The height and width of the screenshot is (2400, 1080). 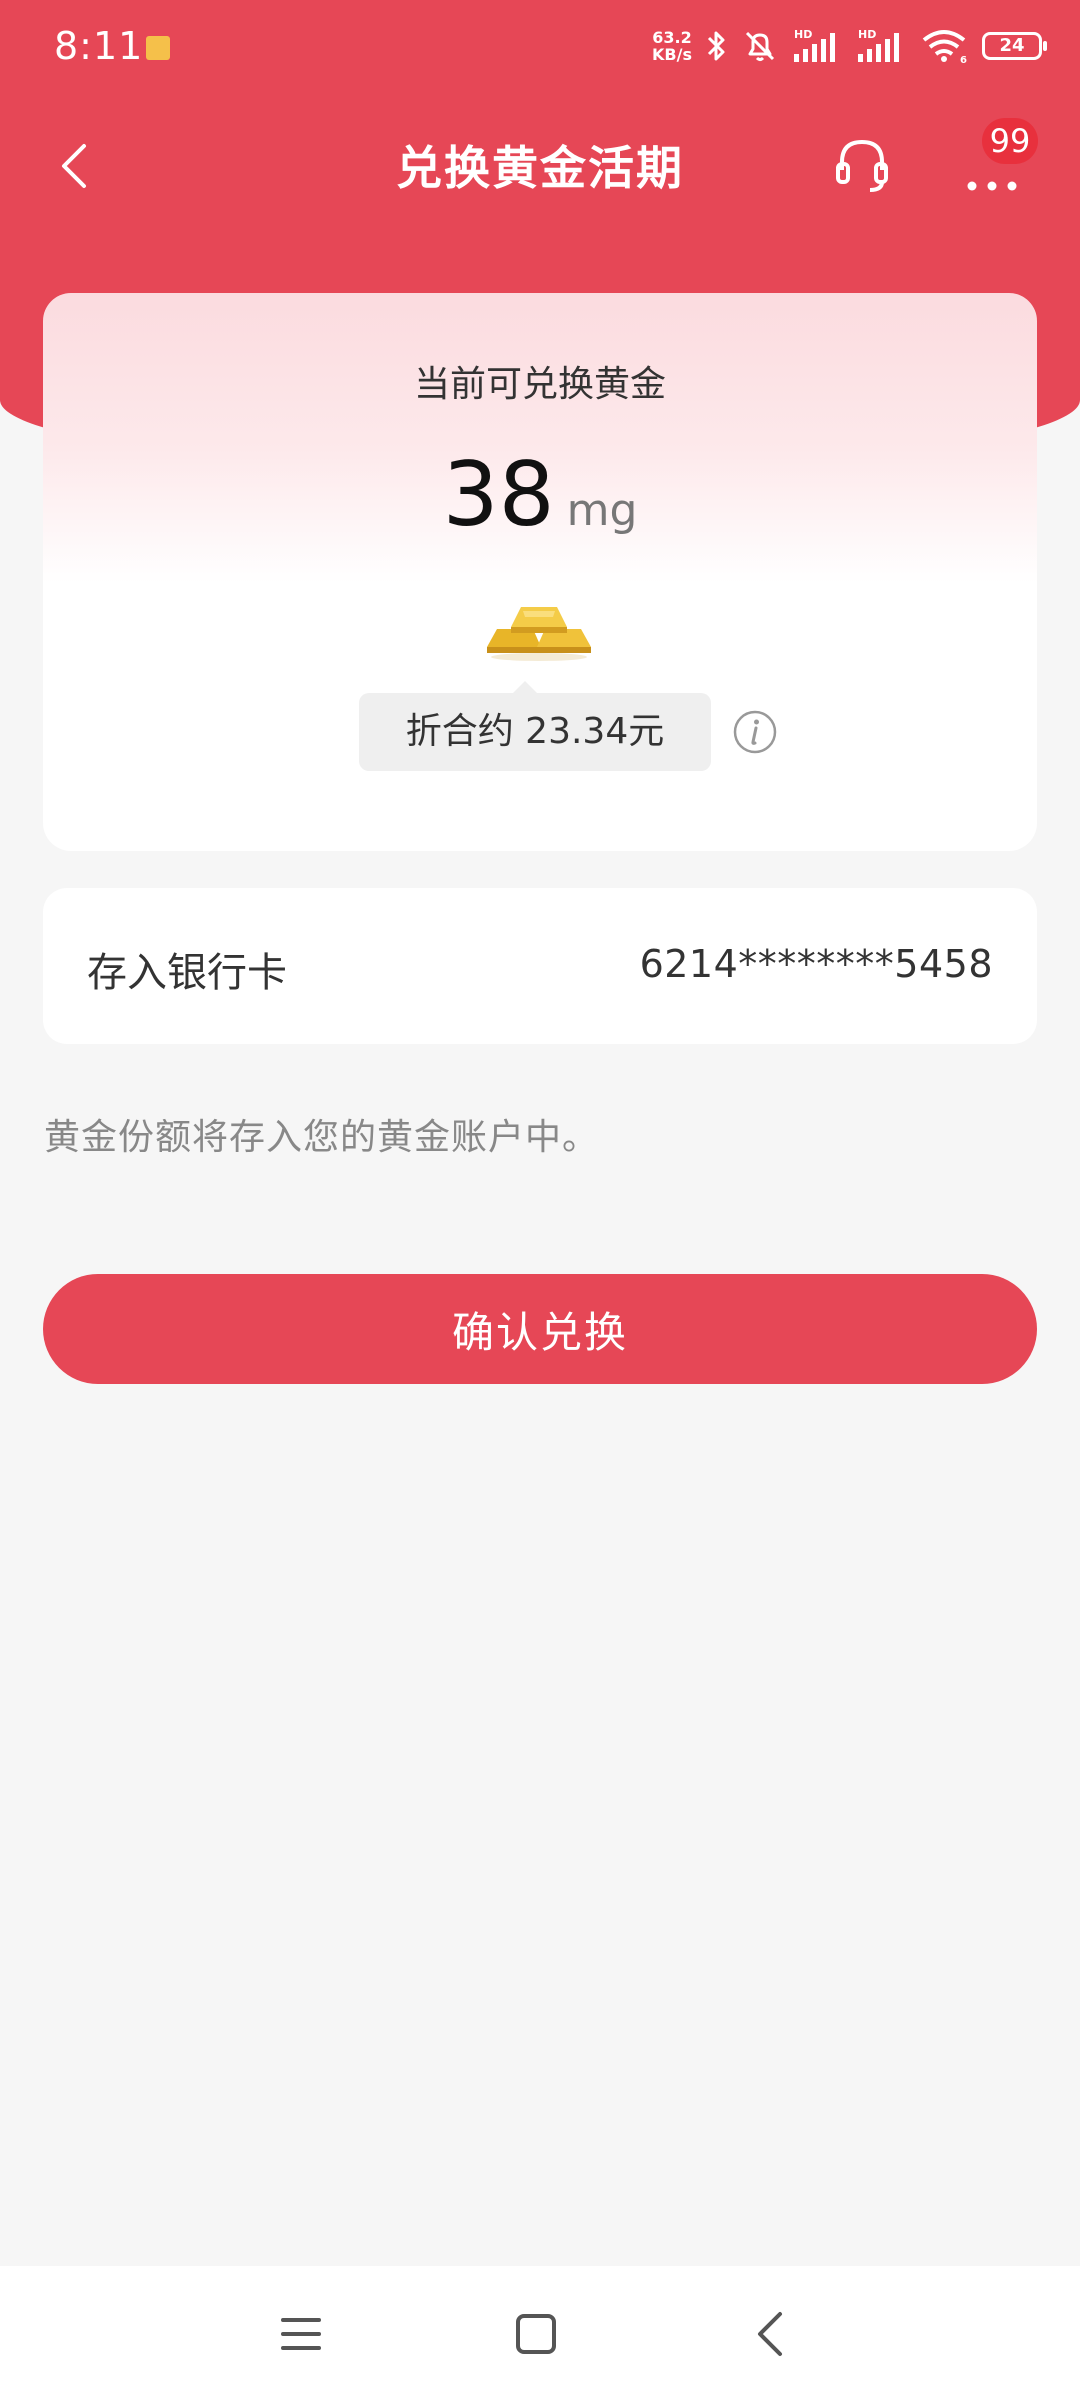 I want to click on exchangeable-gold-label: 当前可兑换黄金, so click(x=539, y=384).